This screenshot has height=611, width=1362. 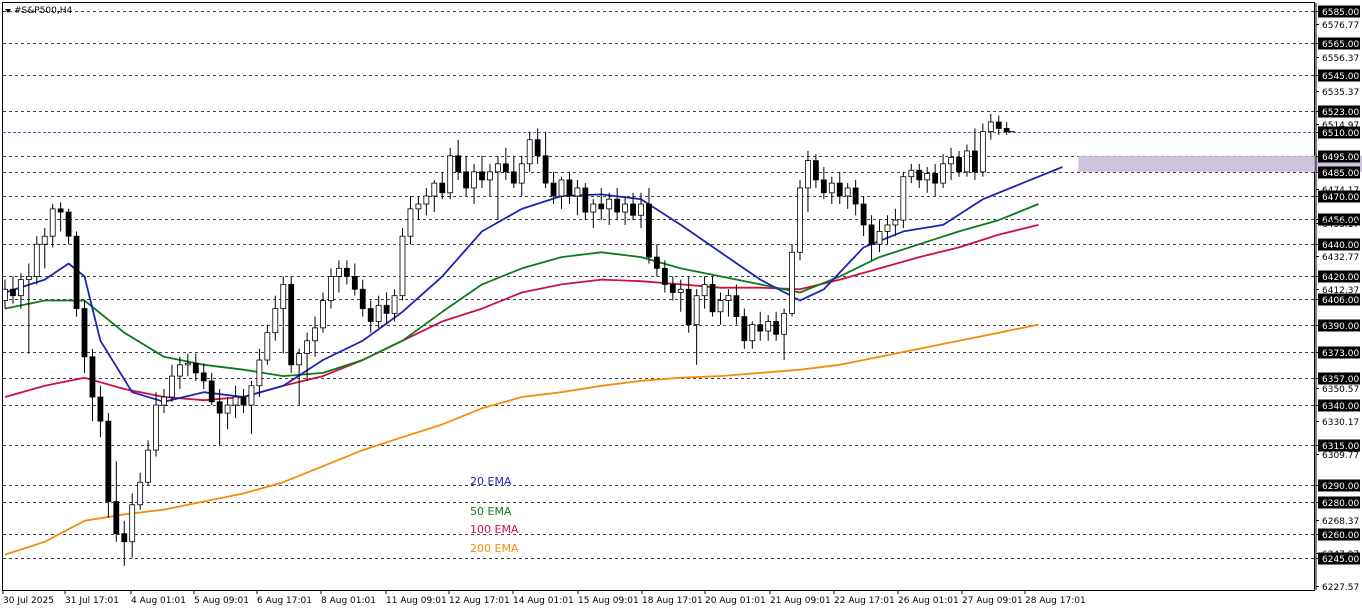 I want to click on price-level-label: 6440.00, so click(x=1340, y=246).